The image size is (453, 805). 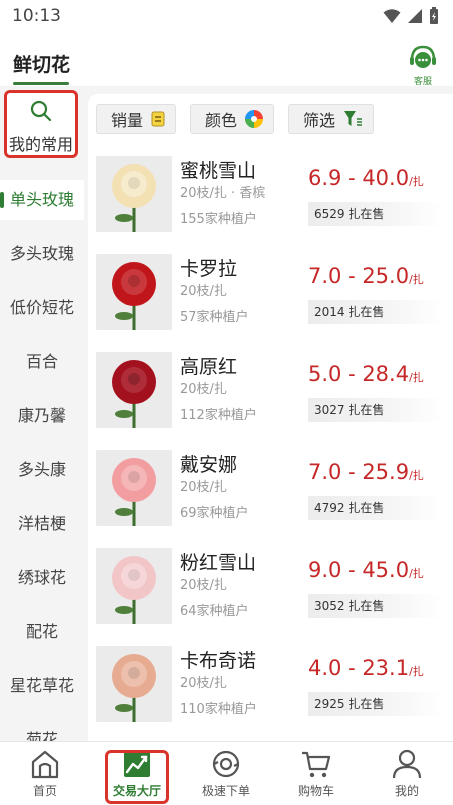 What do you see at coordinates (2, 200) in the screenshot?
I see `active-indicator` at bounding box center [2, 200].